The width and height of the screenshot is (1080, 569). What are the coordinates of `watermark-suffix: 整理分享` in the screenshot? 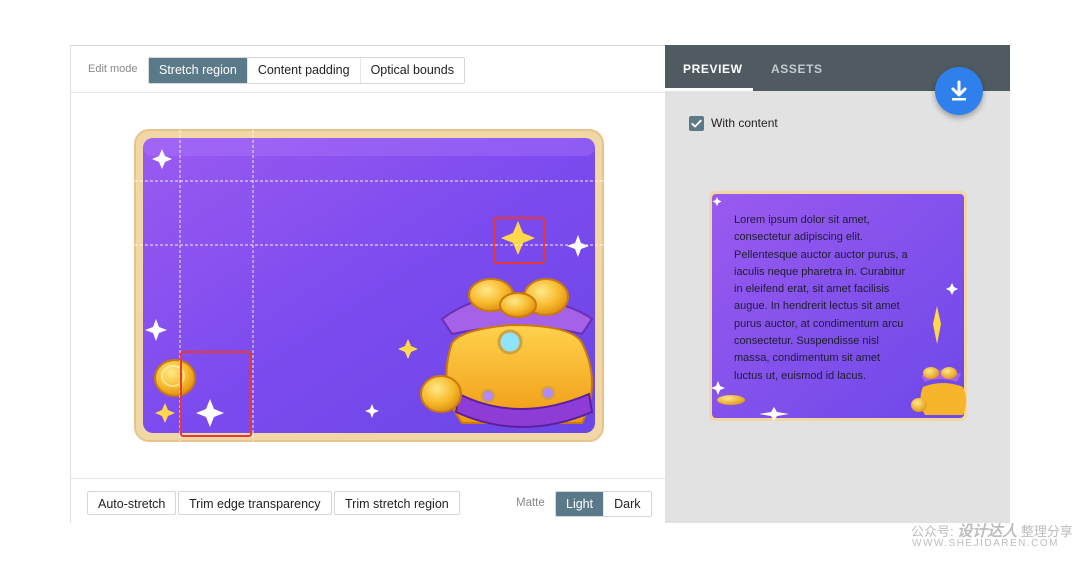 It's located at (1046, 531).